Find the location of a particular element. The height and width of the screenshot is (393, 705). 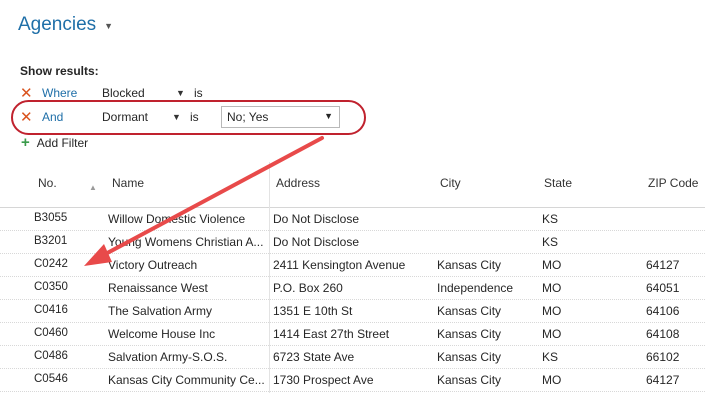

page-title: Agencies ▼ is located at coordinates (65, 25).